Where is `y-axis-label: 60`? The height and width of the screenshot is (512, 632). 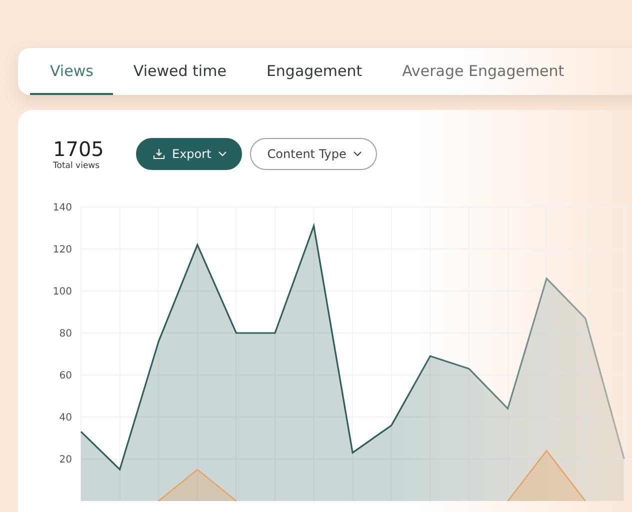 y-axis-label: 60 is located at coordinates (65, 376).